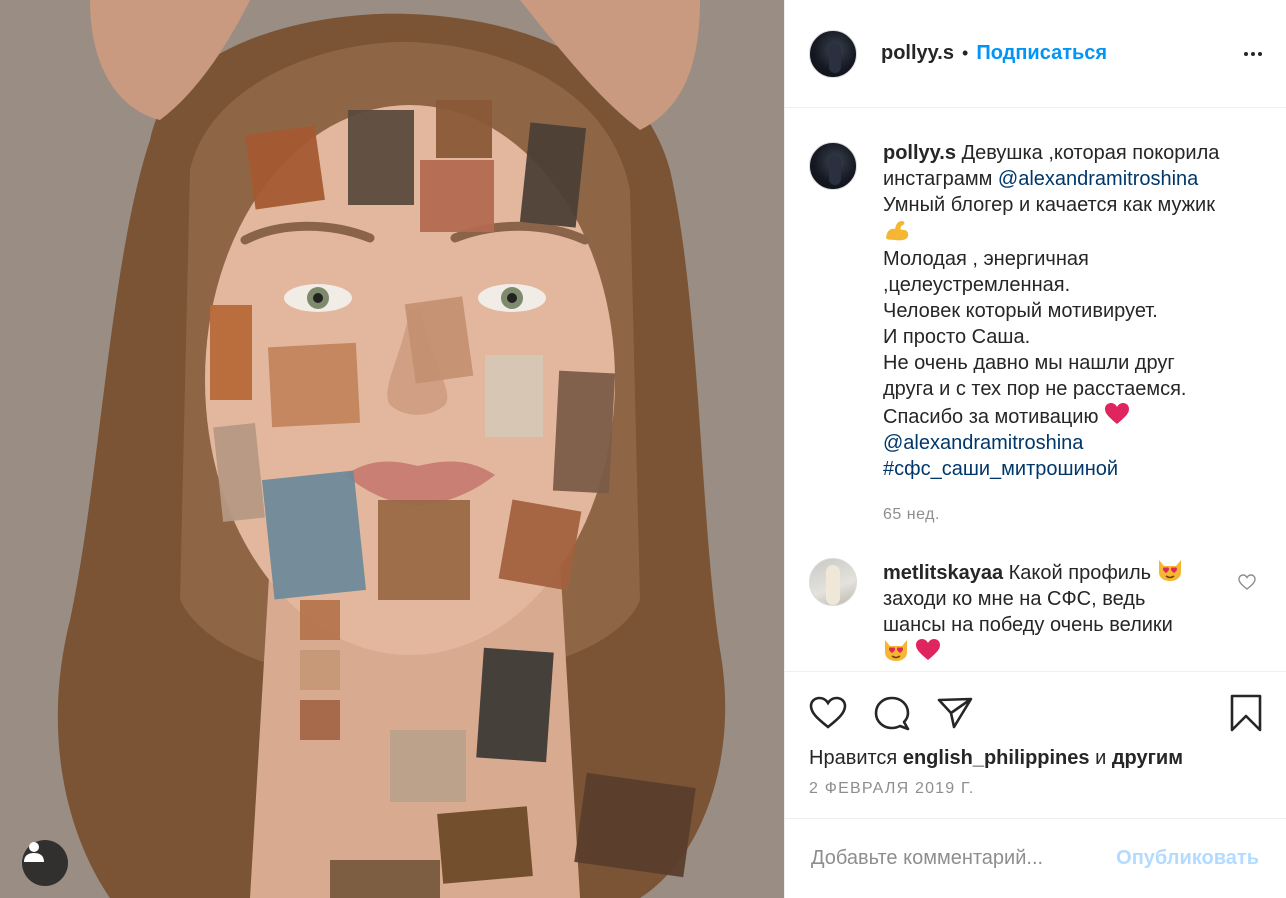 This screenshot has height=898, width=1286. I want to click on likes-prefix: Нравится, so click(853, 758).